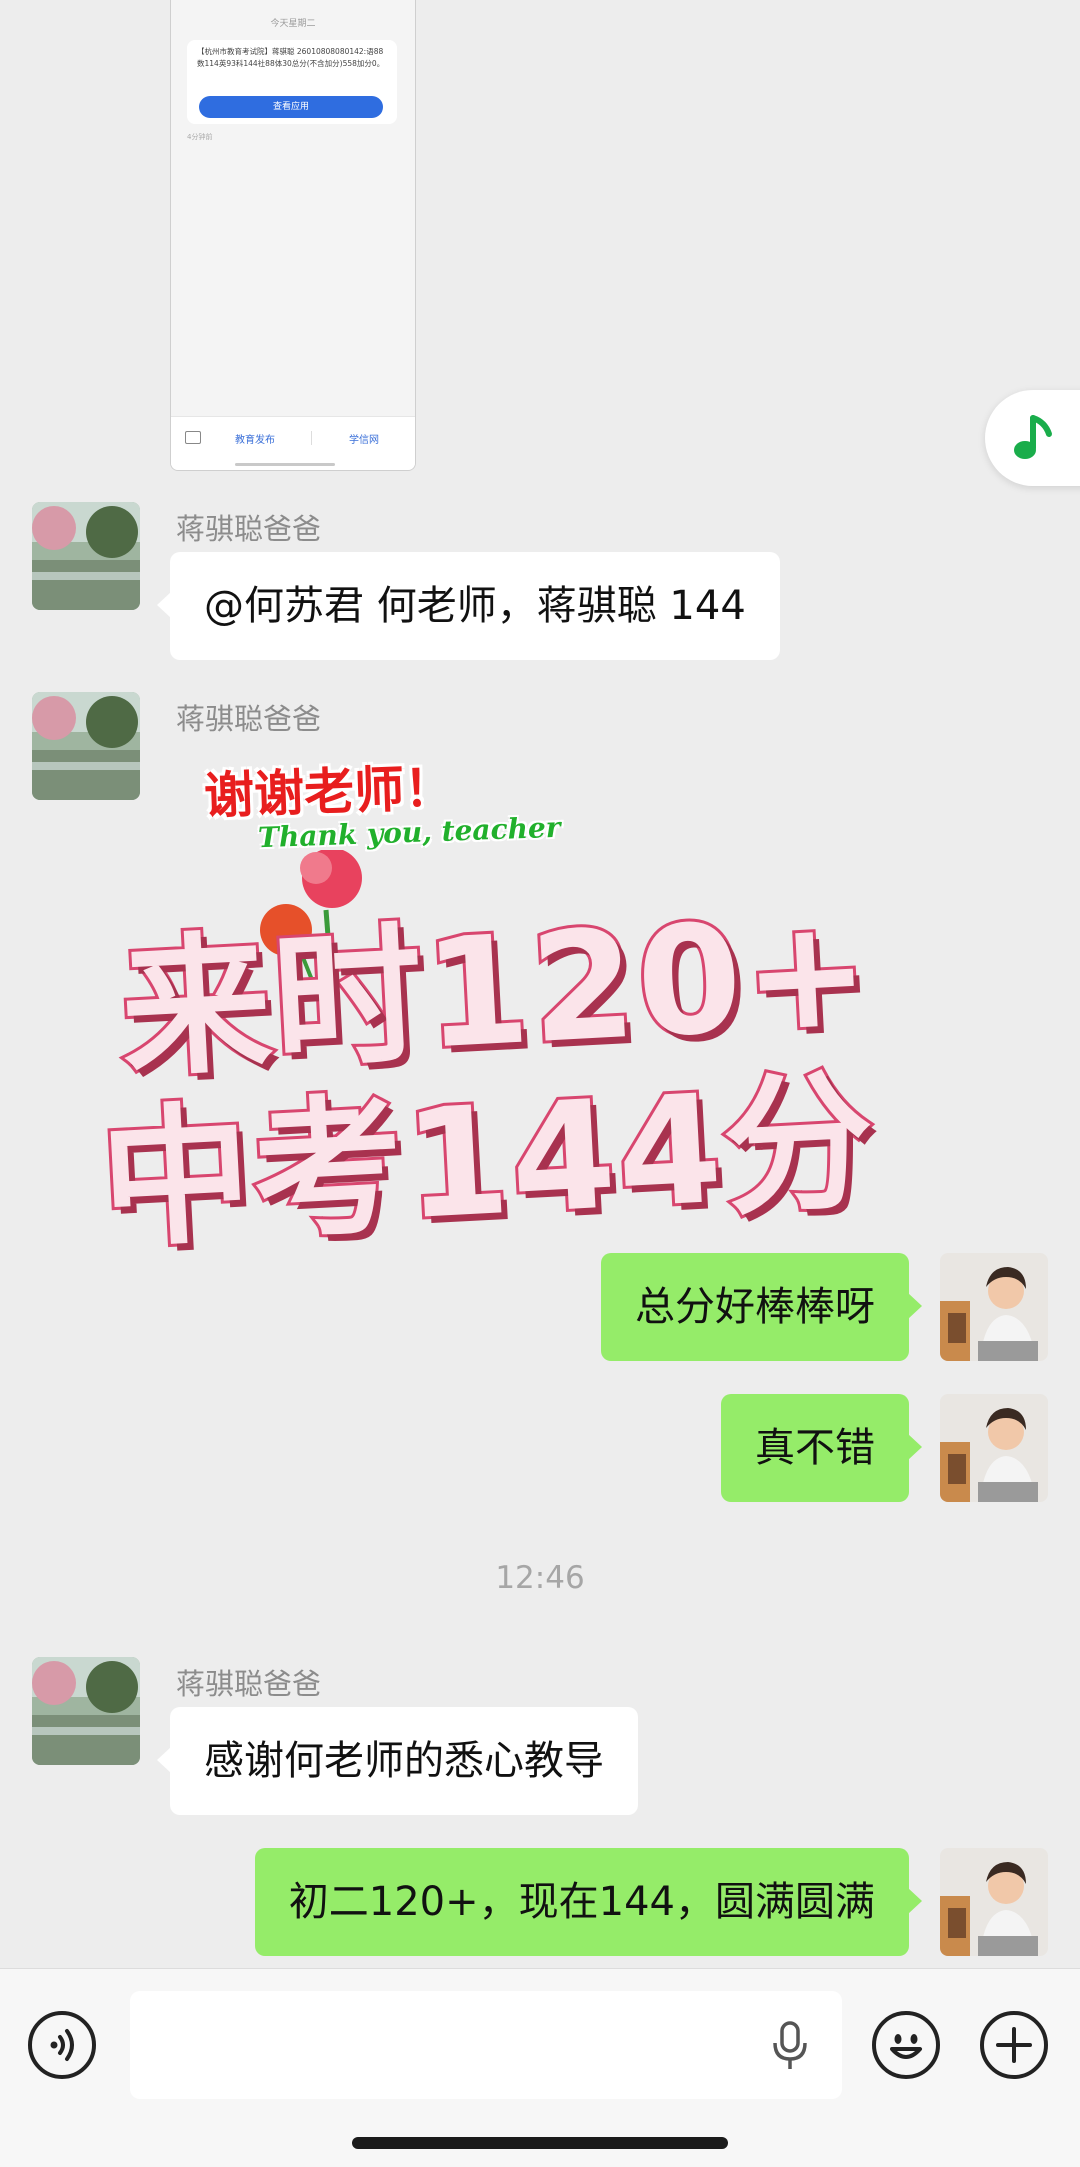 The height and width of the screenshot is (2167, 1080). I want to click on screenshot-tab-education: 教育发布, so click(255, 440).